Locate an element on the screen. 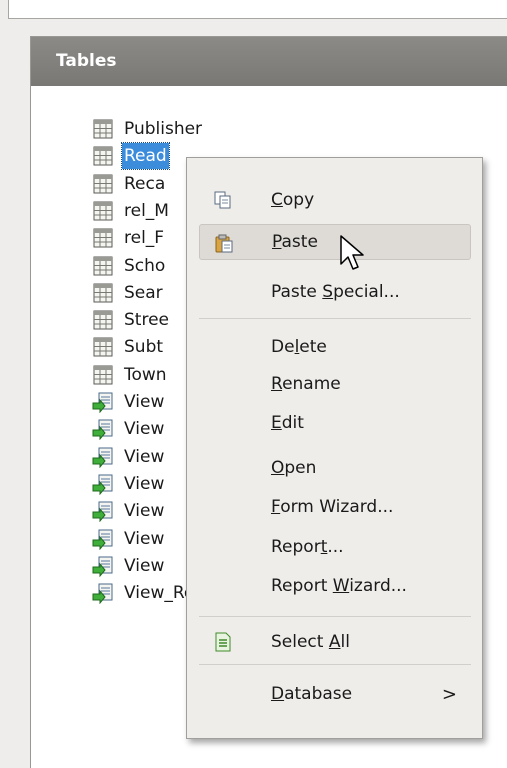  menu-item-label: Delete is located at coordinates (299, 347).